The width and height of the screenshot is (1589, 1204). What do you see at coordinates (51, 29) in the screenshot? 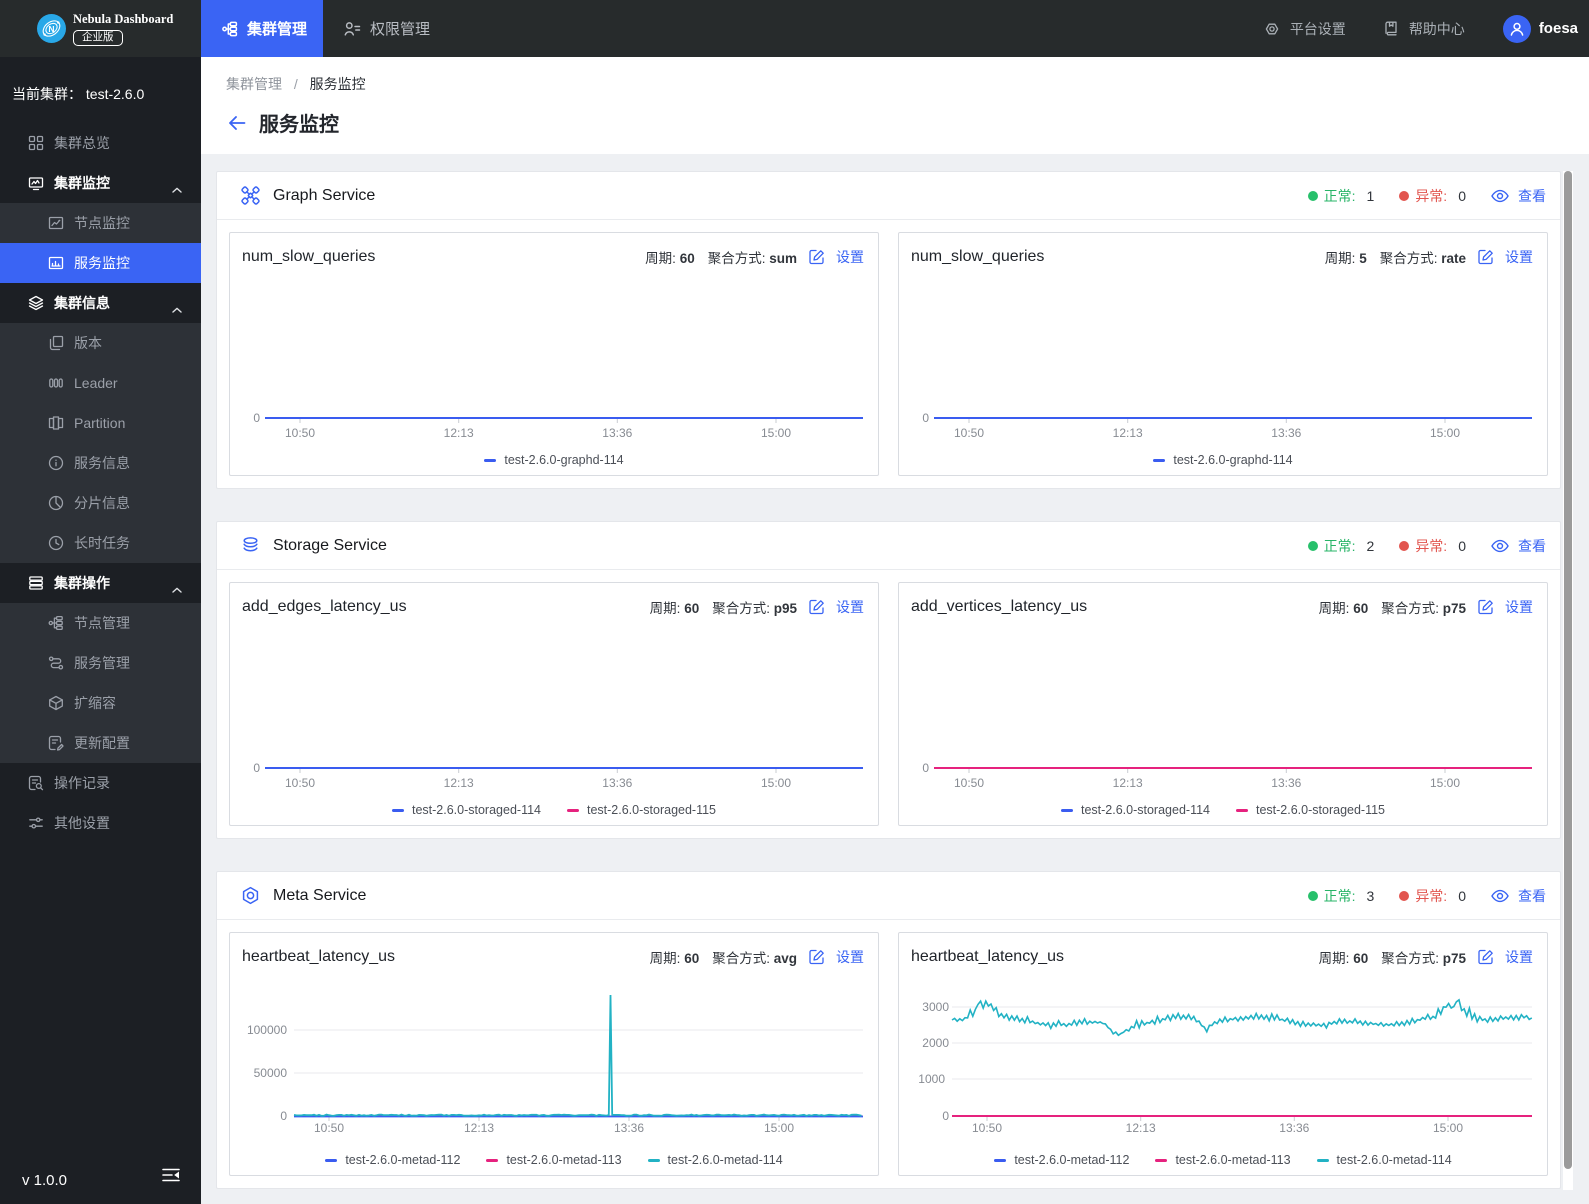
I see `svg-text: N` at bounding box center [51, 29].